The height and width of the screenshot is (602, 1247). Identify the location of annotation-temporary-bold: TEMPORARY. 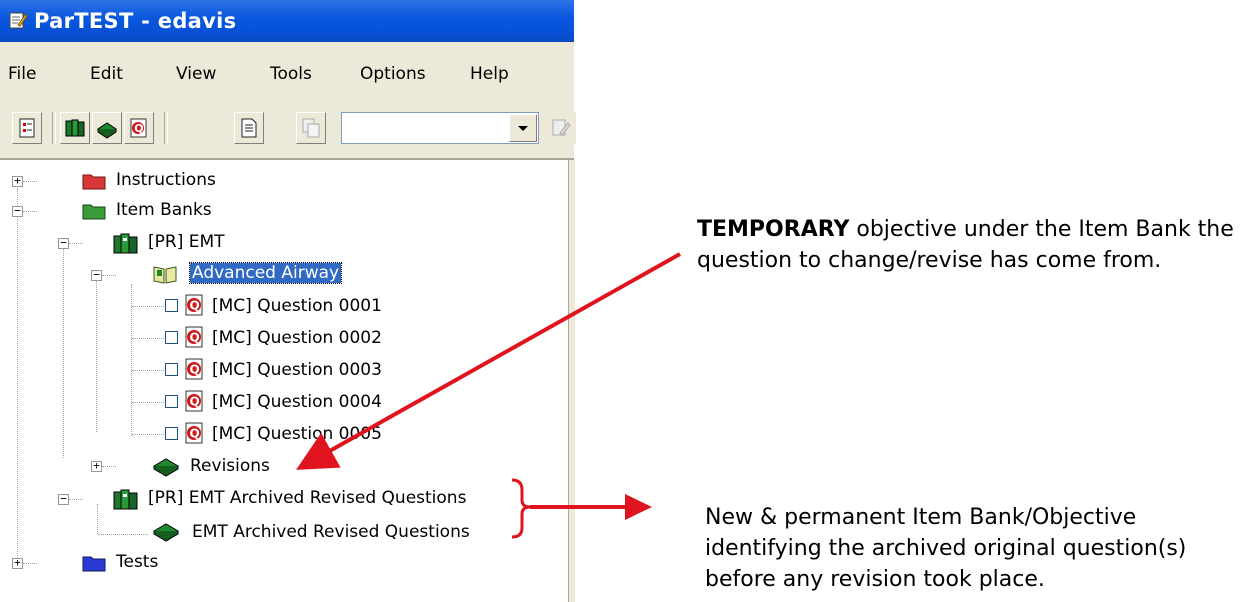
(773, 229).